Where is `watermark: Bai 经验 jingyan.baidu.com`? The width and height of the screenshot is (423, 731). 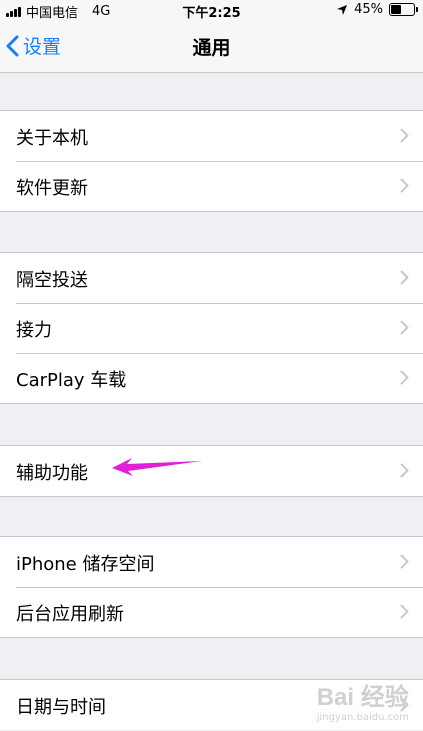 watermark: Bai 经验 jingyan.baidu.com is located at coordinates (363, 700).